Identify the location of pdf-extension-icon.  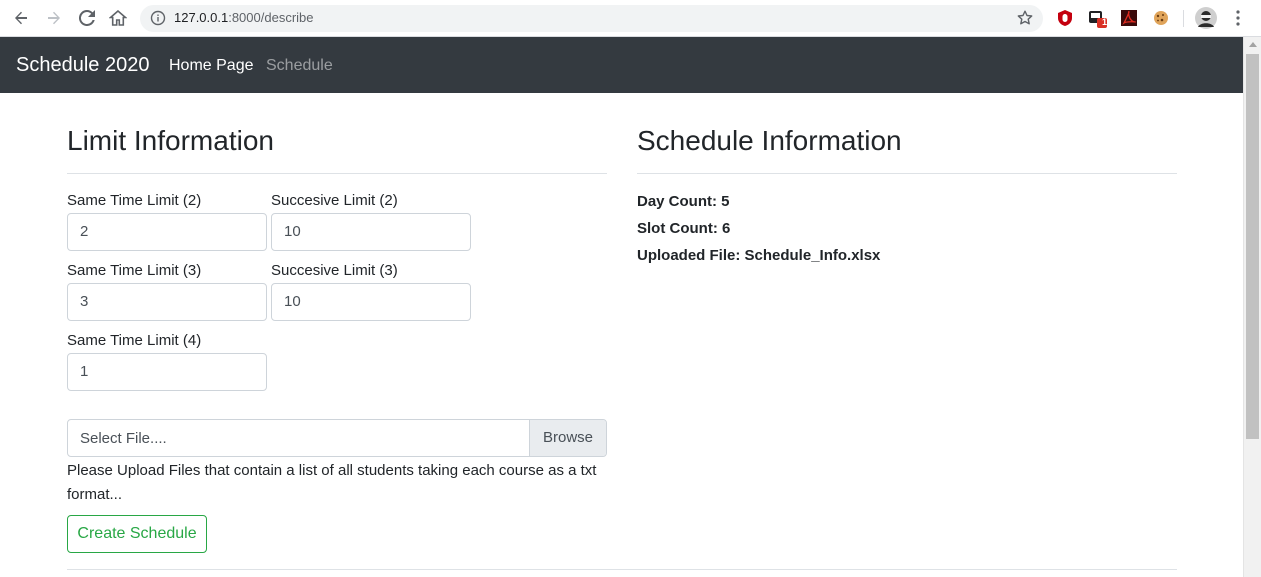
(1129, 18).